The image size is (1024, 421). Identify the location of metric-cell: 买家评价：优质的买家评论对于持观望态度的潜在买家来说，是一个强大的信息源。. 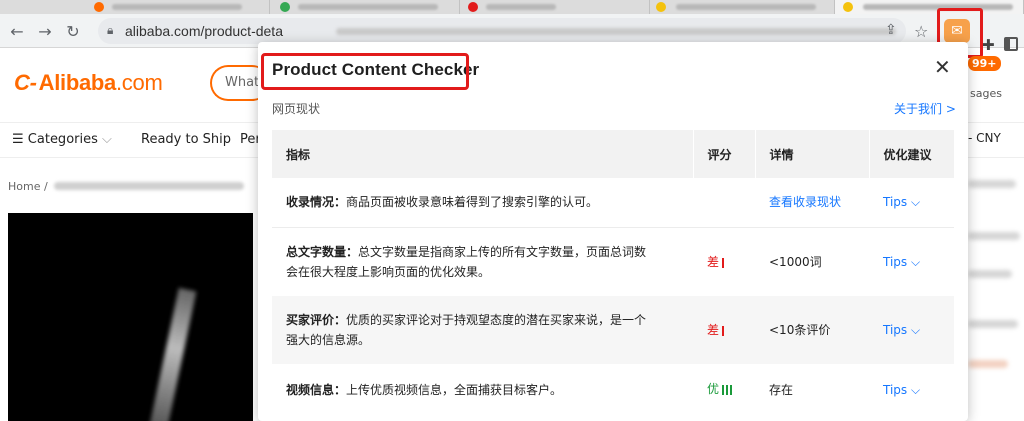
(482, 330).